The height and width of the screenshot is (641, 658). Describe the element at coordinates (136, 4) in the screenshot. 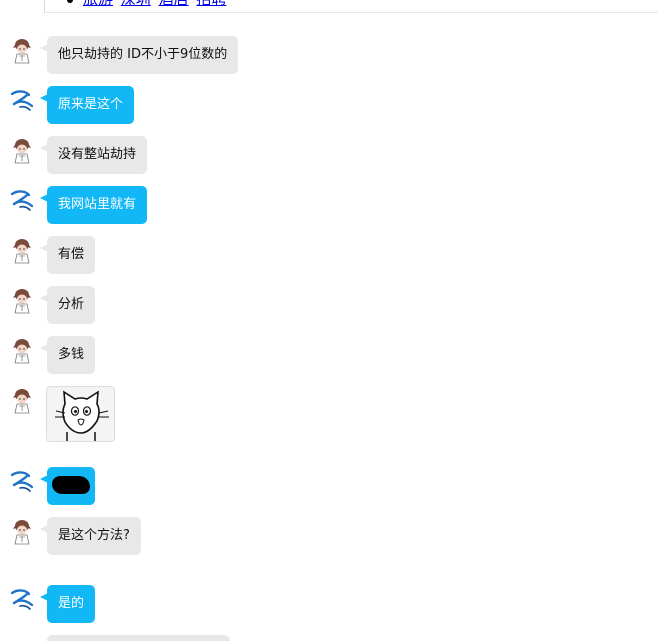

I see `link-shenzhen: 深圳` at that location.